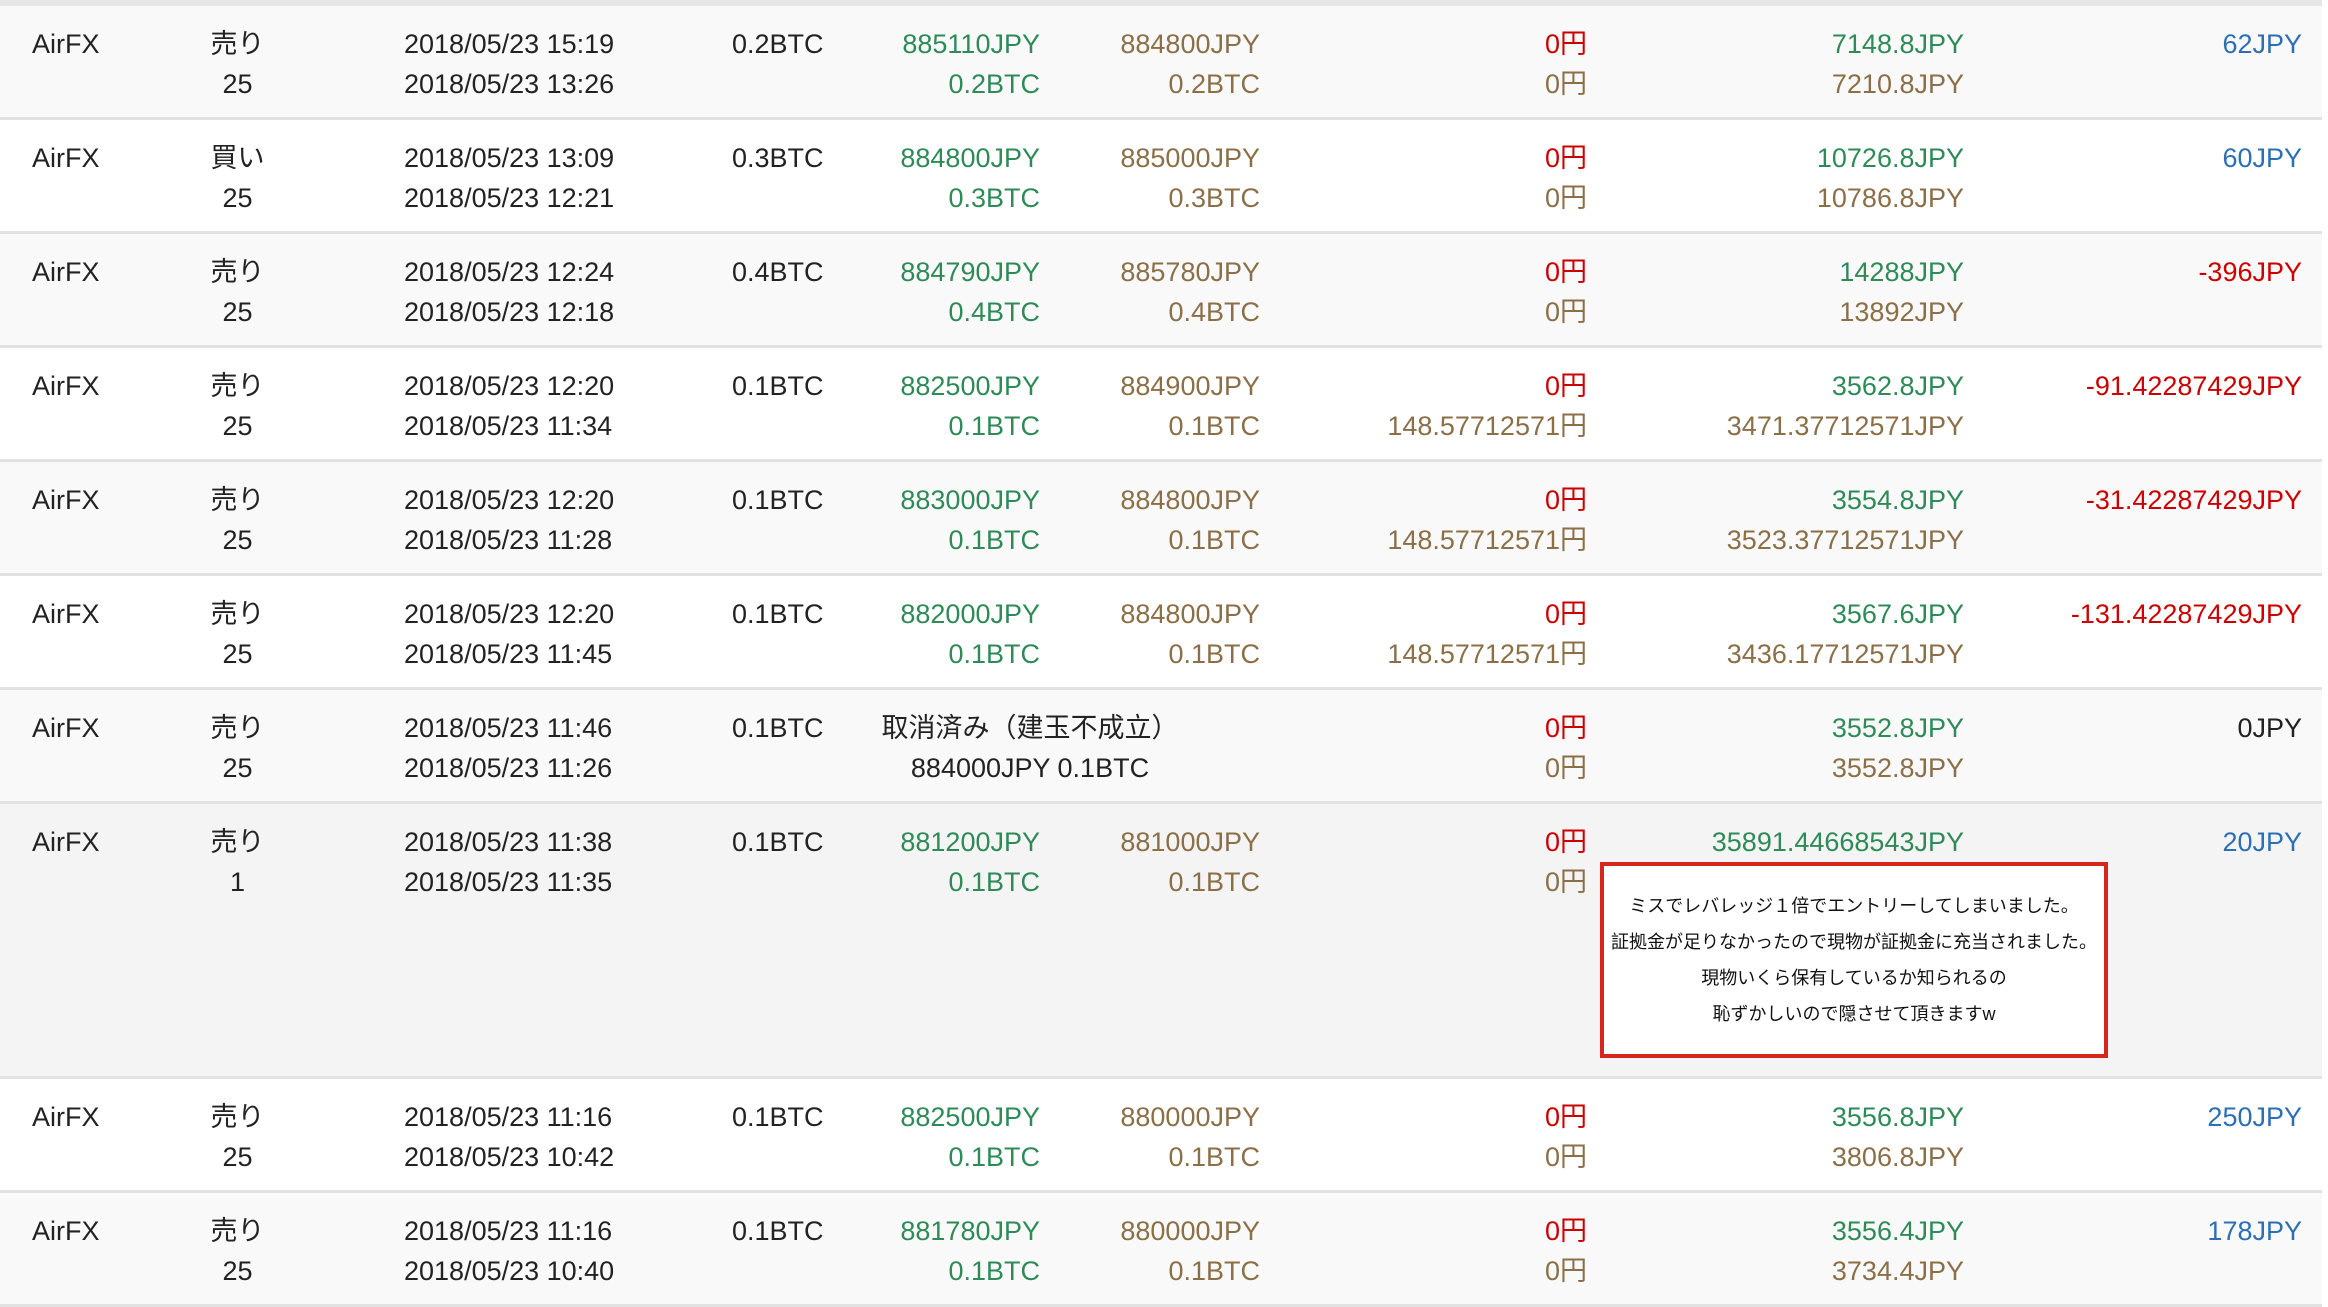  I want to click on balance-after-cell: 3436.17712571JPY, so click(1845, 654).